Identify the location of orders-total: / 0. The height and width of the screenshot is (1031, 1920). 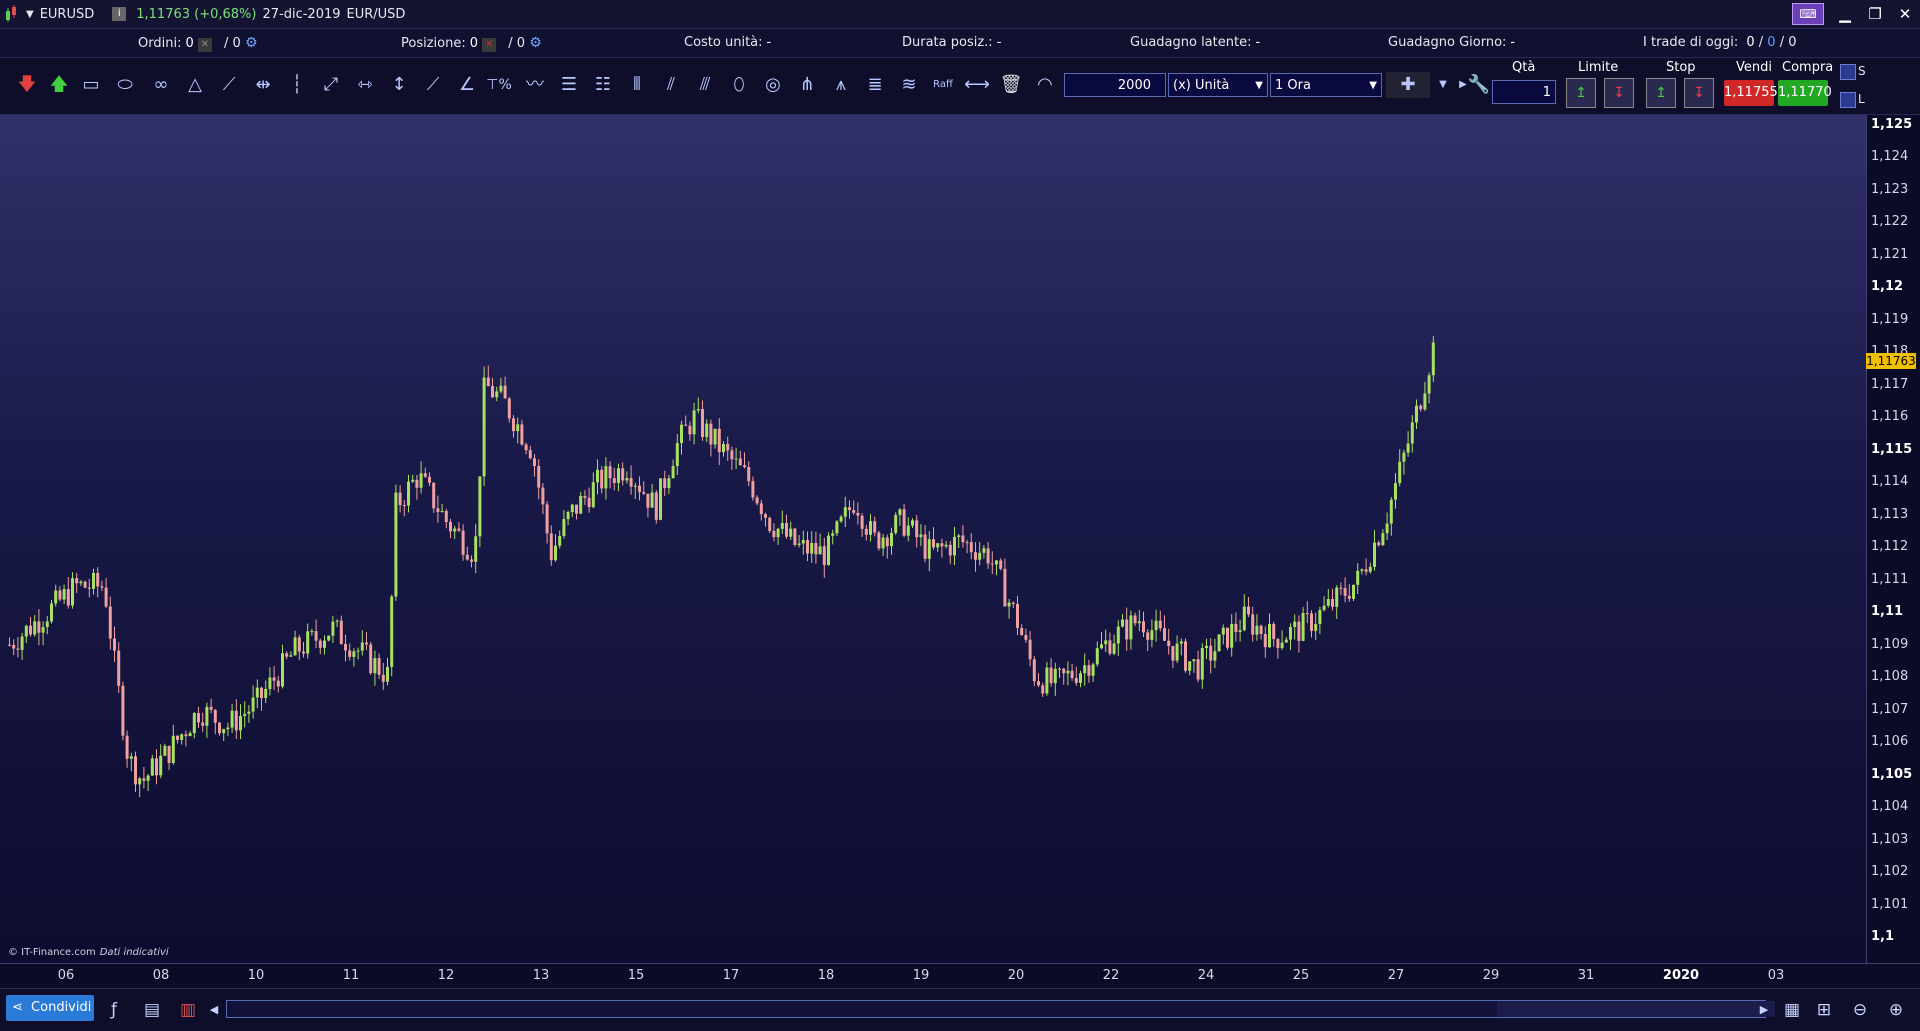
(232, 43).